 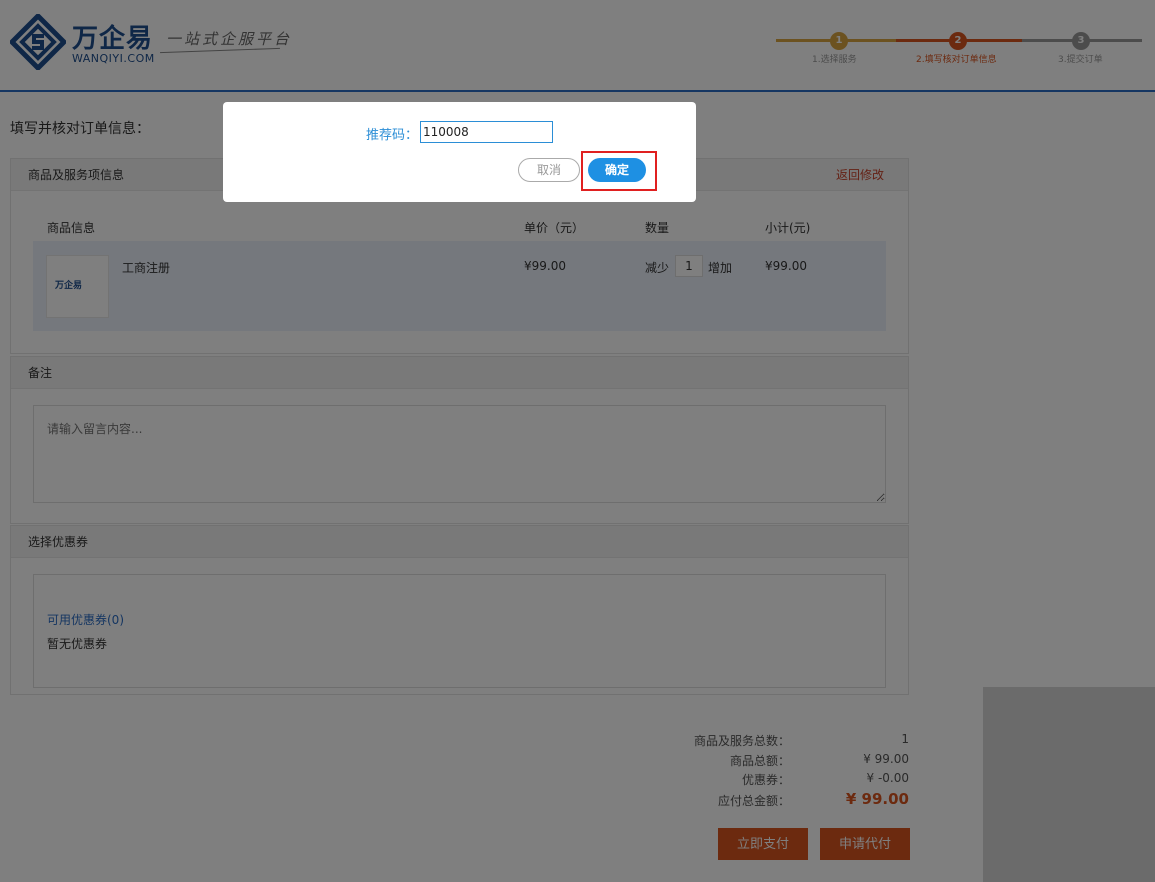 What do you see at coordinates (486, 132) in the screenshot?
I see `referral-code-input` at bounding box center [486, 132].